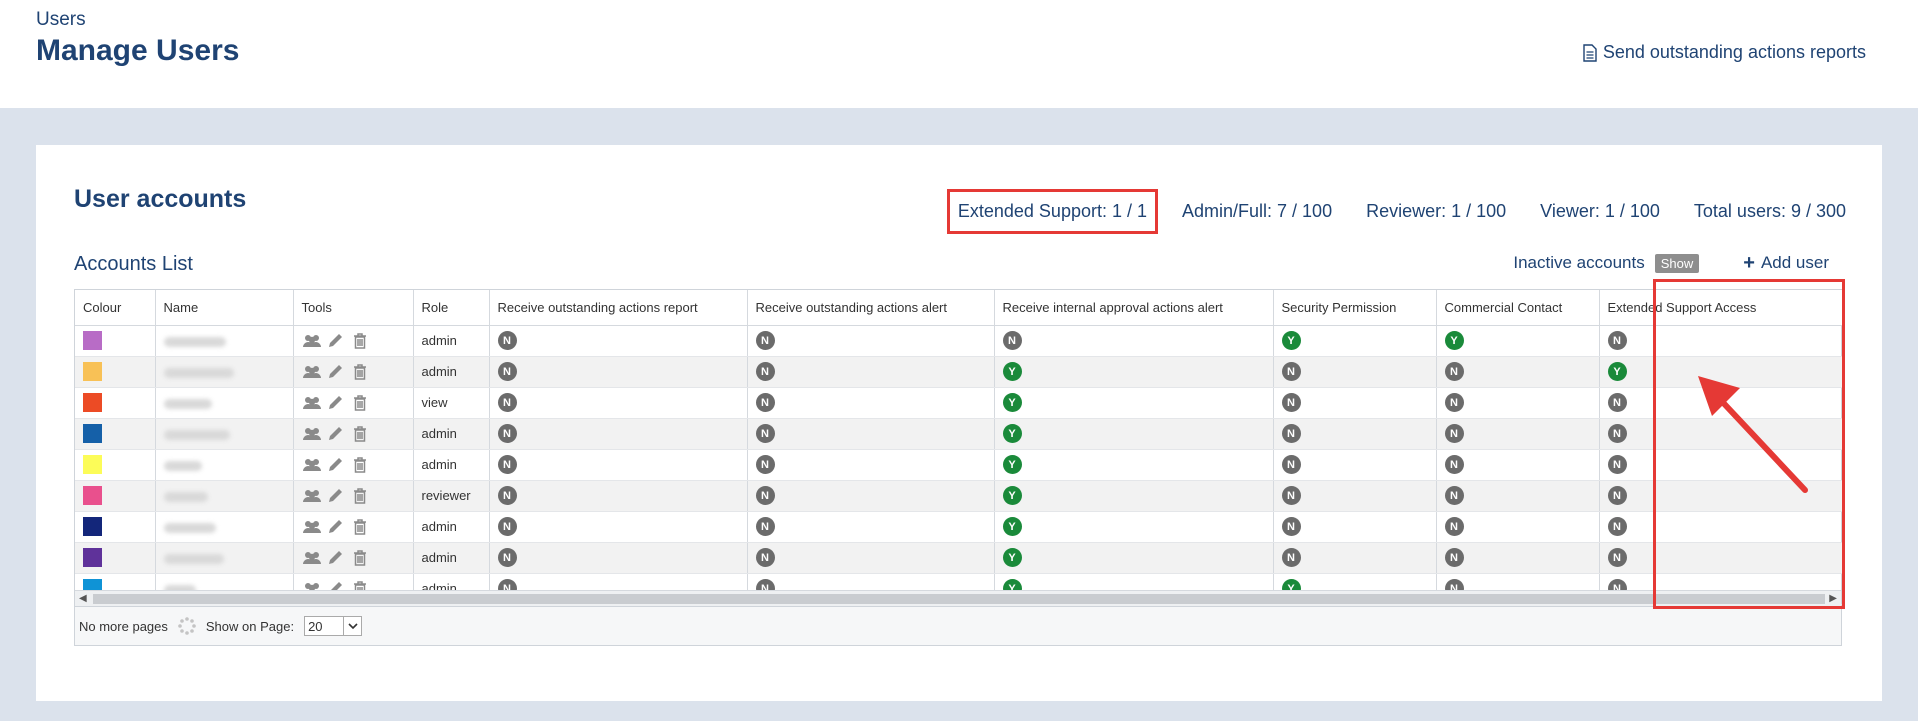 The width and height of the screenshot is (1918, 721). Describe the element at coordinates (353, 308) in the screenshot. I see `column-header: Tools` at that location.